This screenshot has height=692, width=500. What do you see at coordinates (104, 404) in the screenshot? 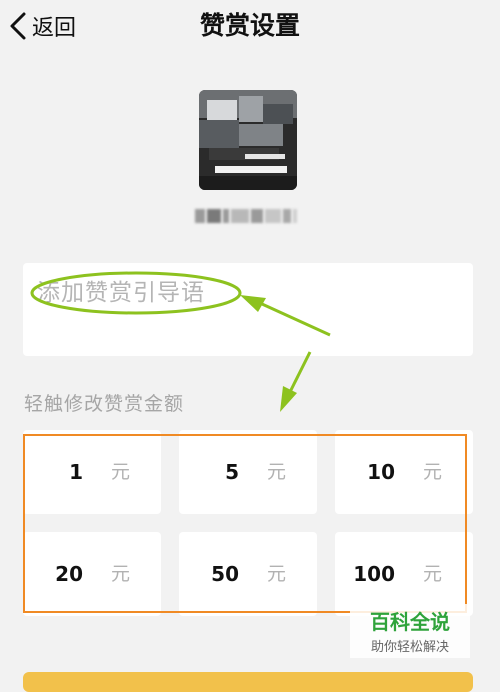
I see `amount-section-label: 轻触修改赞赏金额` at bounding box center [104, 404].